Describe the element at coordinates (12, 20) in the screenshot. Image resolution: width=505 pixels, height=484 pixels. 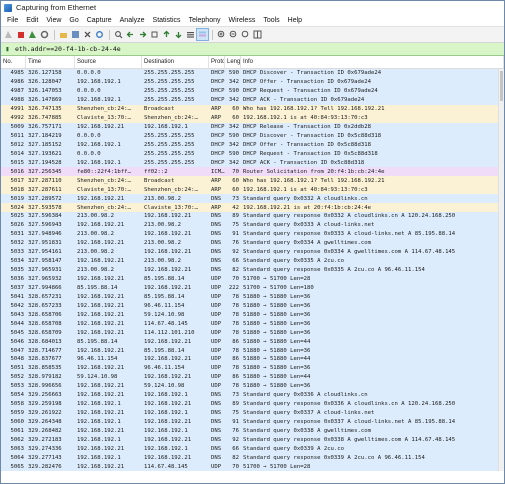
I see `menu-file: File` at that location.